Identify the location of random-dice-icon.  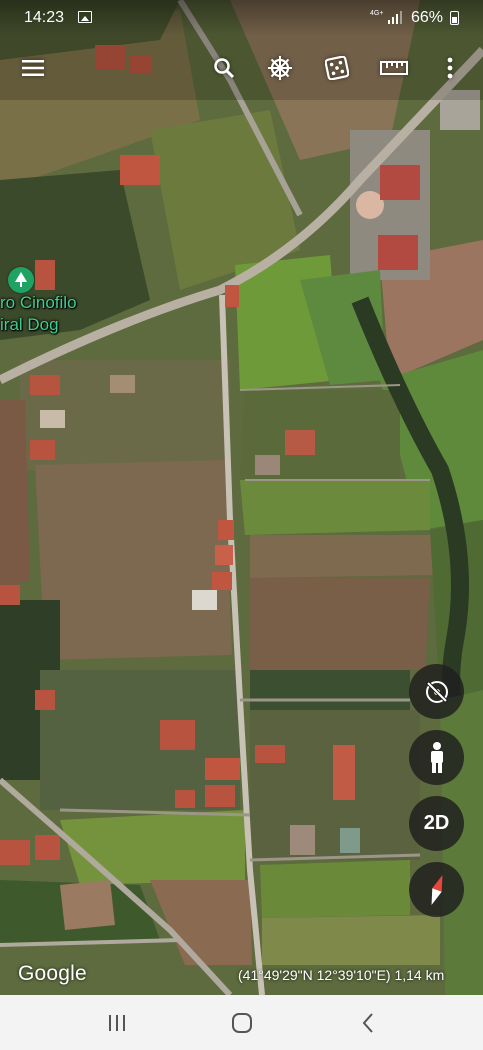
(337, 68).